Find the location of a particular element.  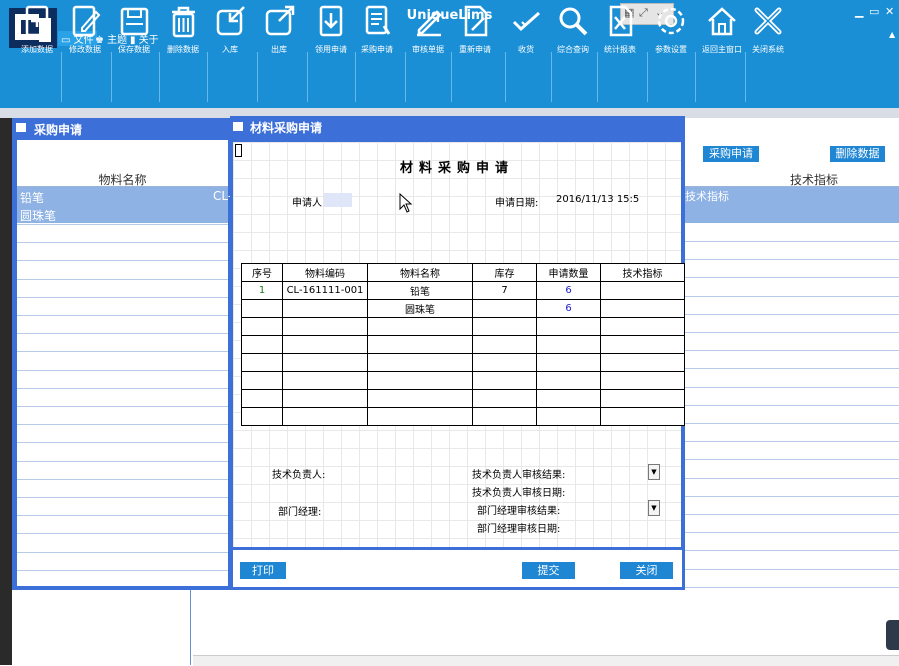

toolbar-button-8: 审核单据 is located at coordinates (428, 30).